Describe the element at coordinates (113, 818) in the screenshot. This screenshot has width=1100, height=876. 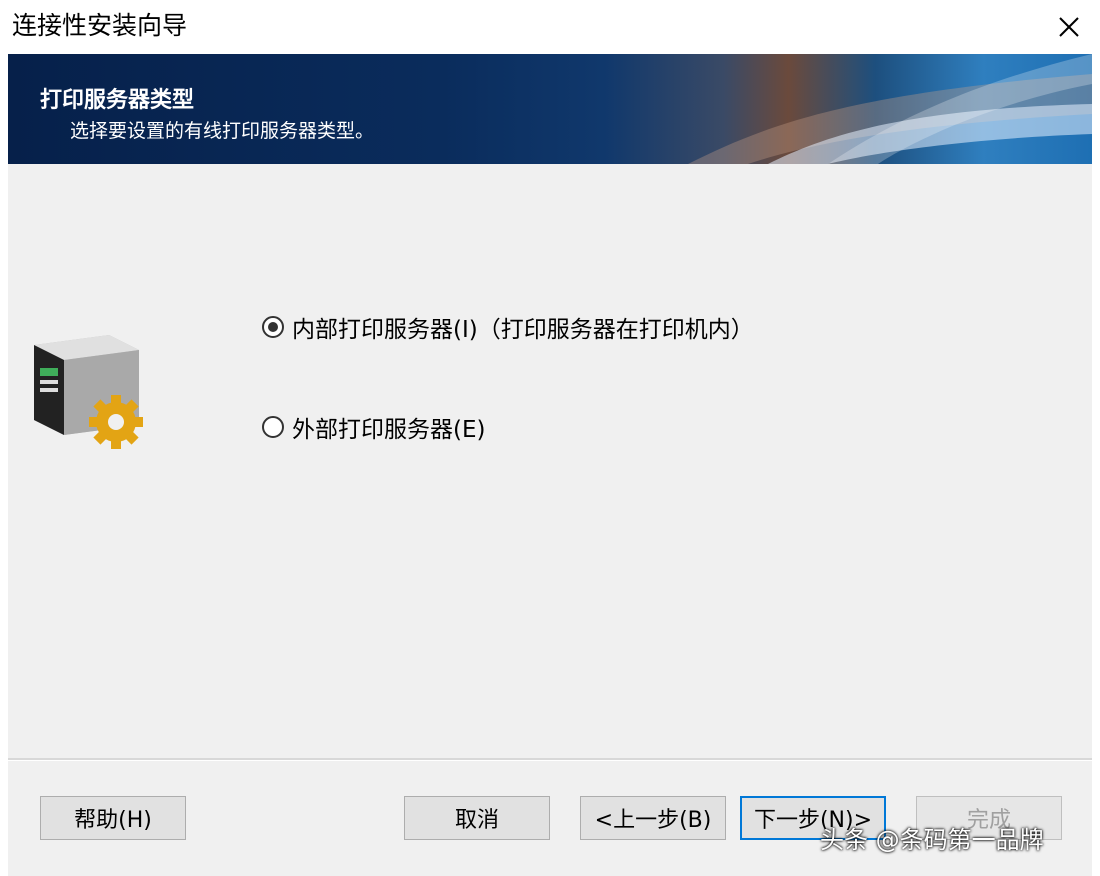
I see `help-button: 帮助(H)` at that location.